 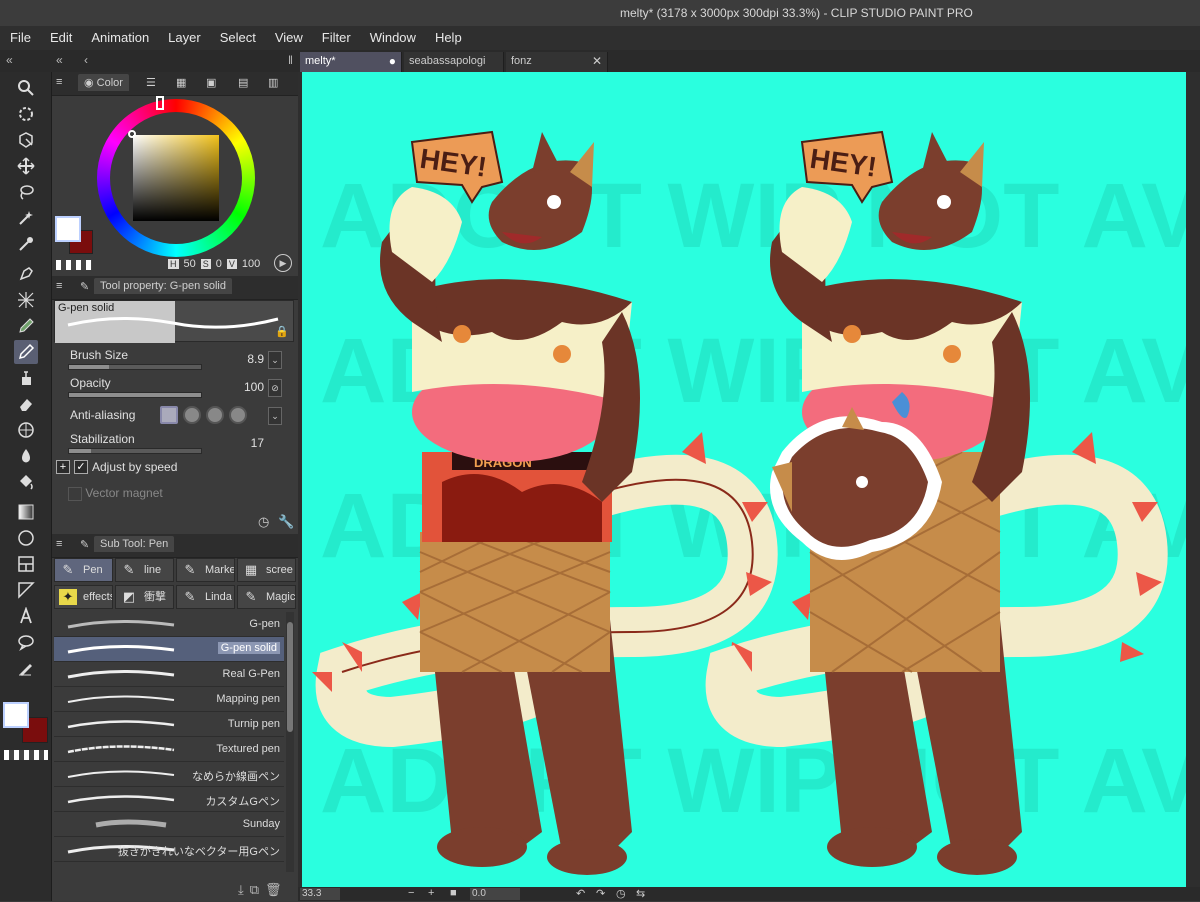 What do you see at coordinates (557, 62) in the screenshot?
I see `doc-tab-fonz: fonz ✕` at bounding box center [557, 62].